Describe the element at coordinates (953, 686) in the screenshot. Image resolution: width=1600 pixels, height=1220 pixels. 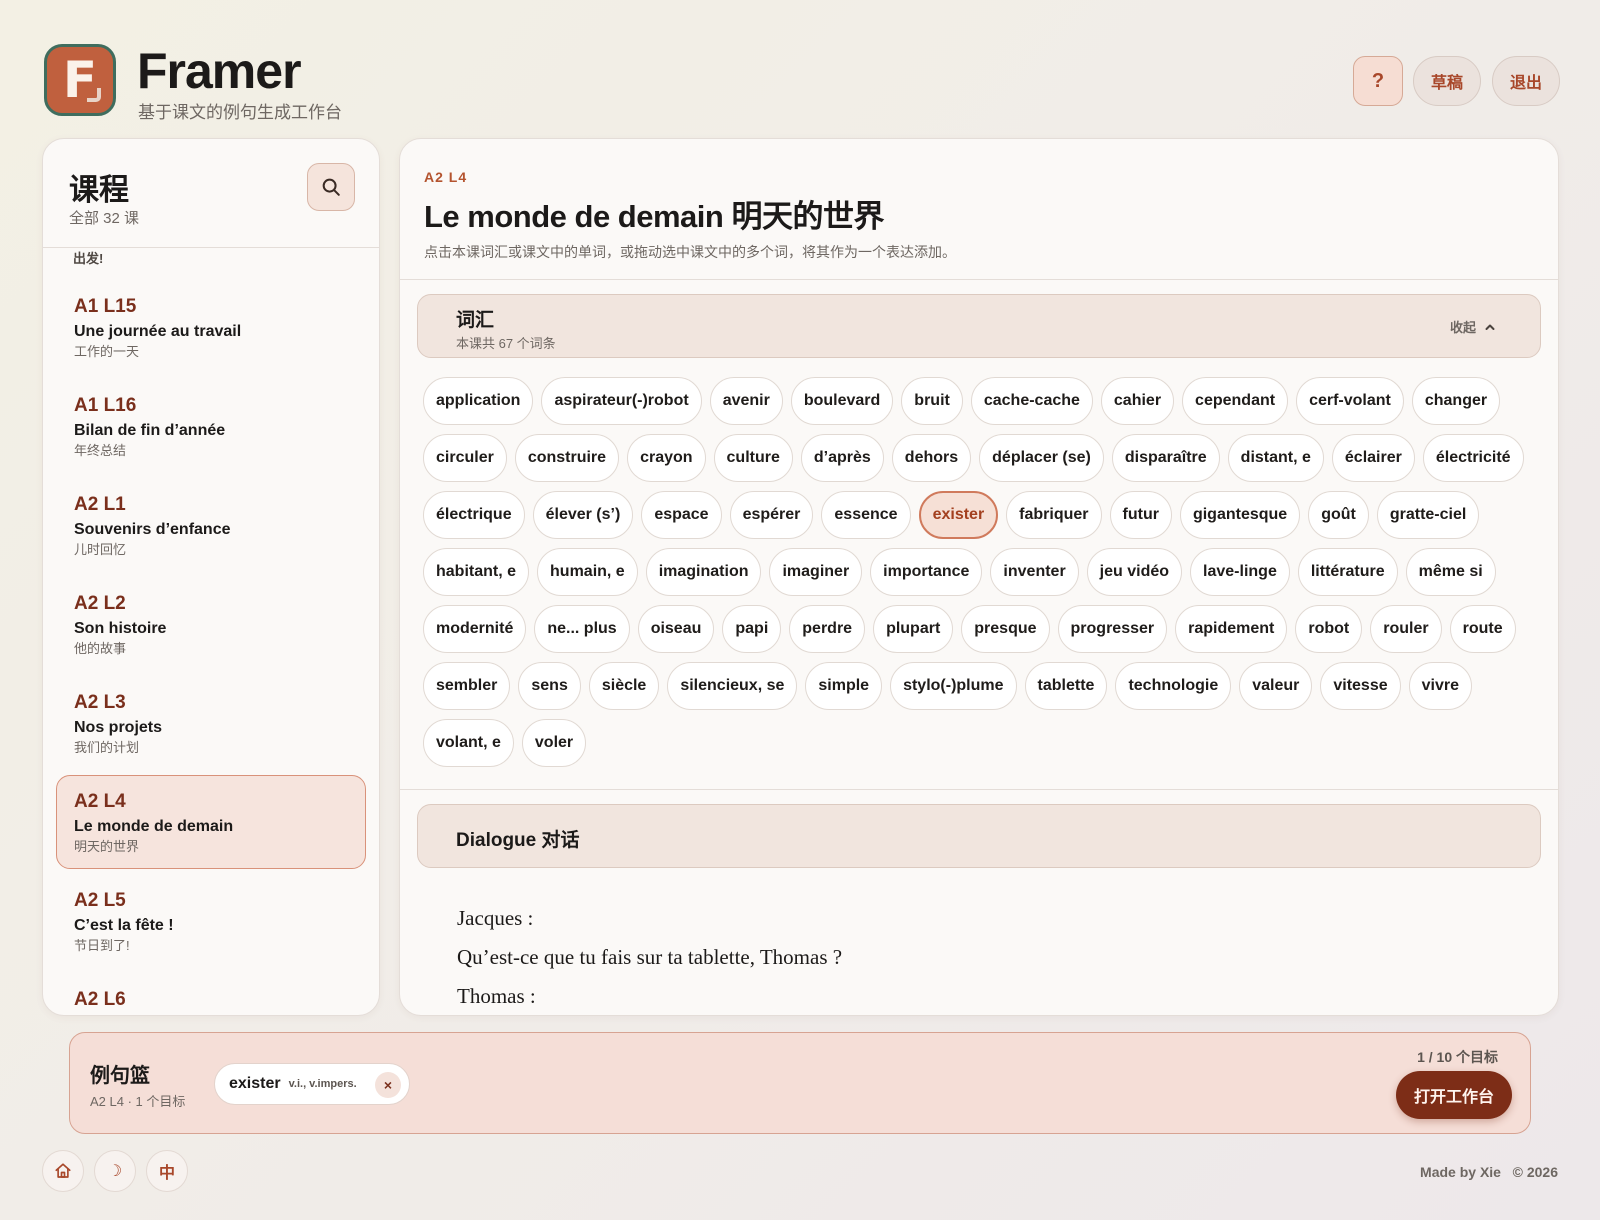
I see `vocab-chip: stylo(-)plume` at that location.